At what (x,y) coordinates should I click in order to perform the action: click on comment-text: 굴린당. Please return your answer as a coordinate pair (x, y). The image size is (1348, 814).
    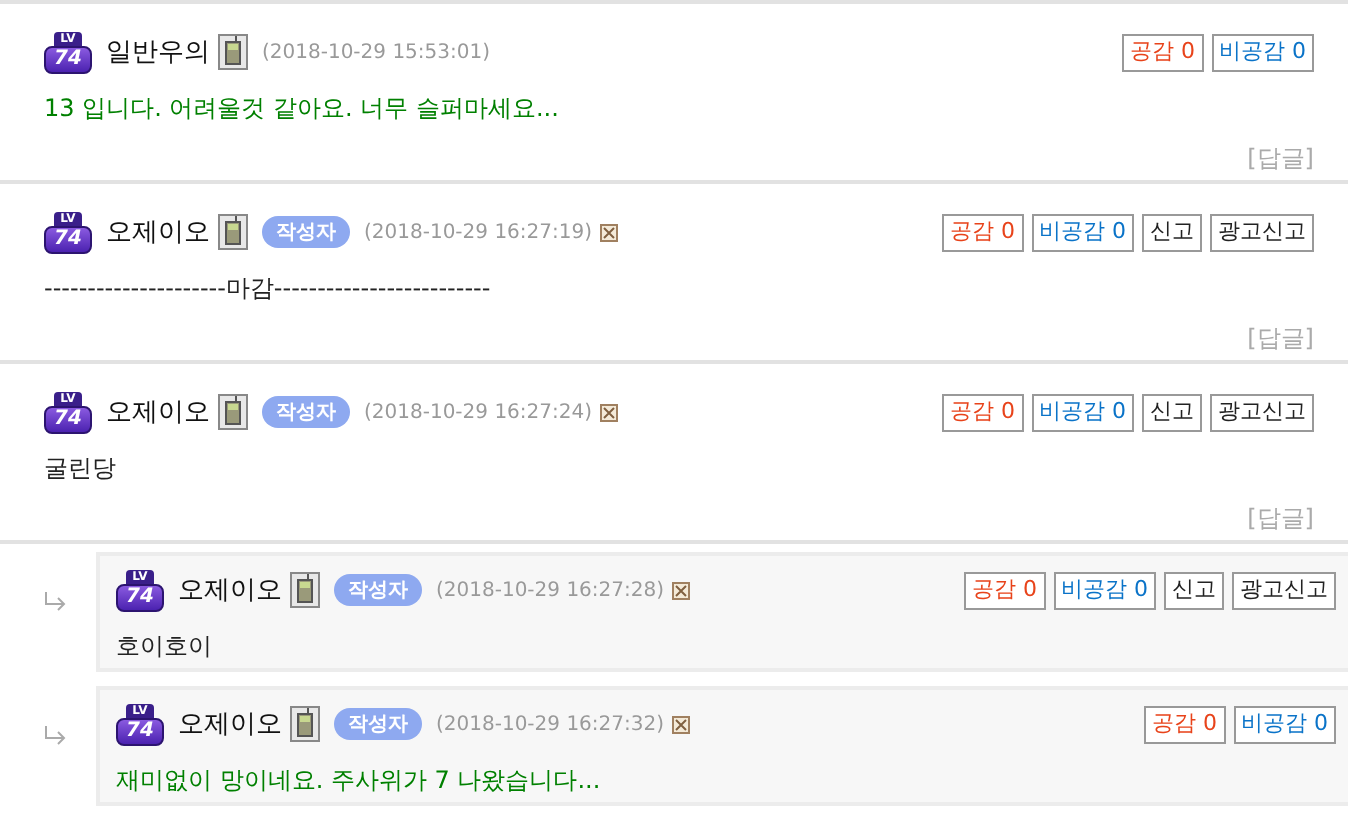
    Looking at the image, I should click on (81, 469).